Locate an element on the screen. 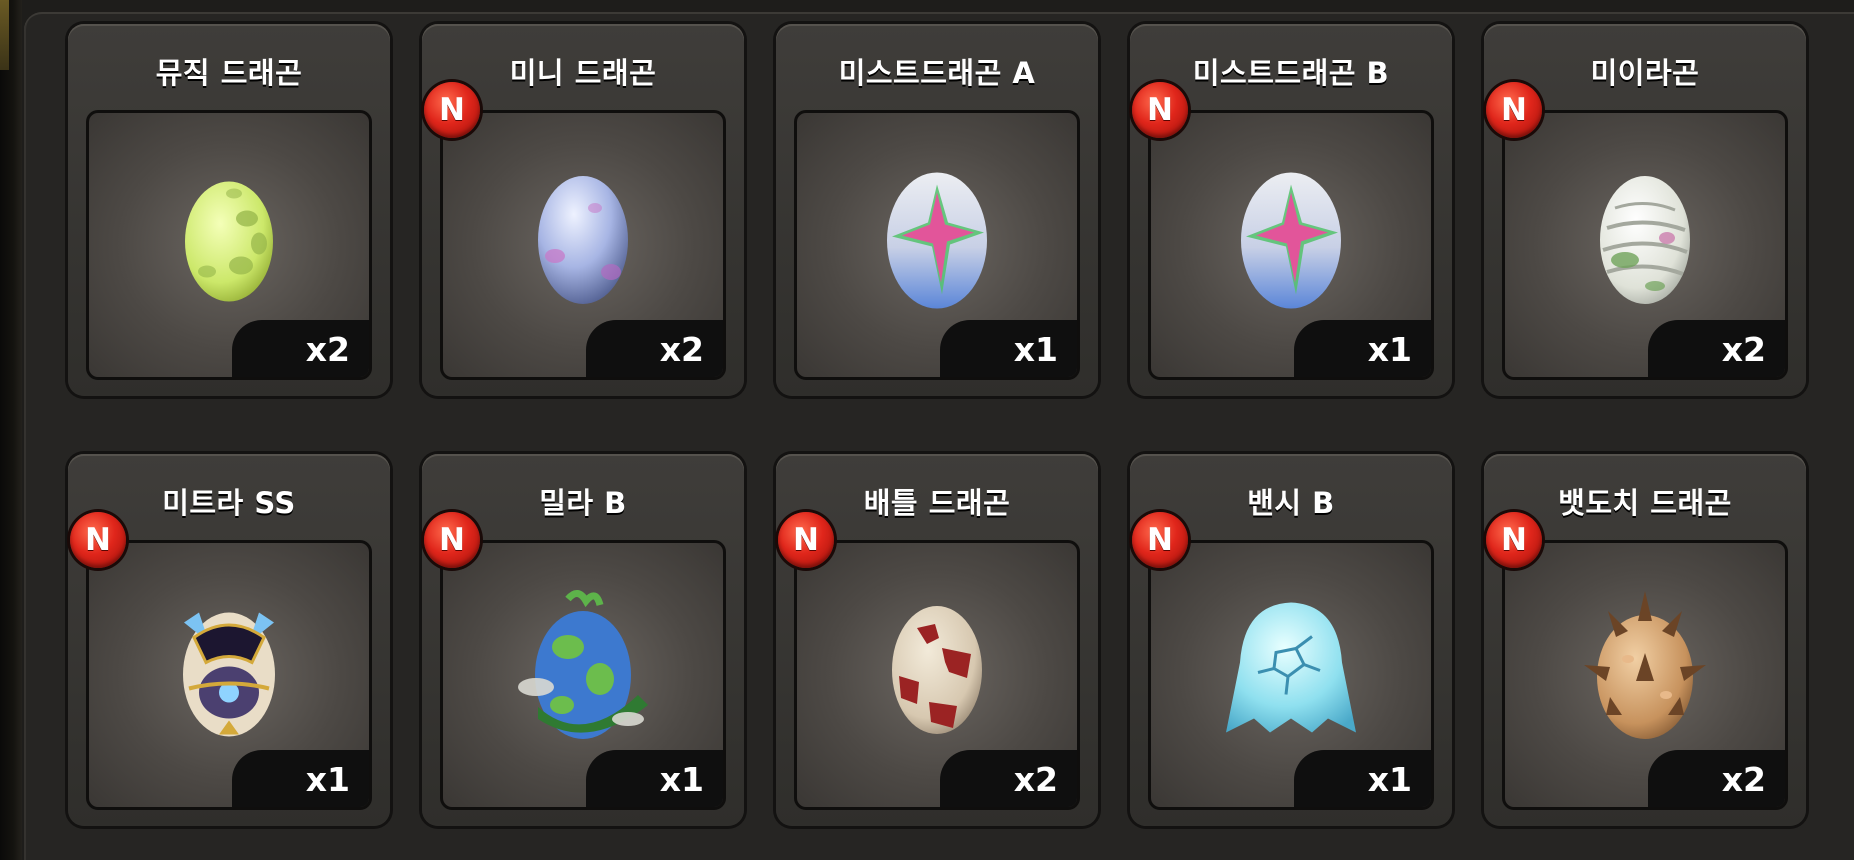  egg-card: 뮤직 드래곤 x2 is located at coordinates (229, 210).